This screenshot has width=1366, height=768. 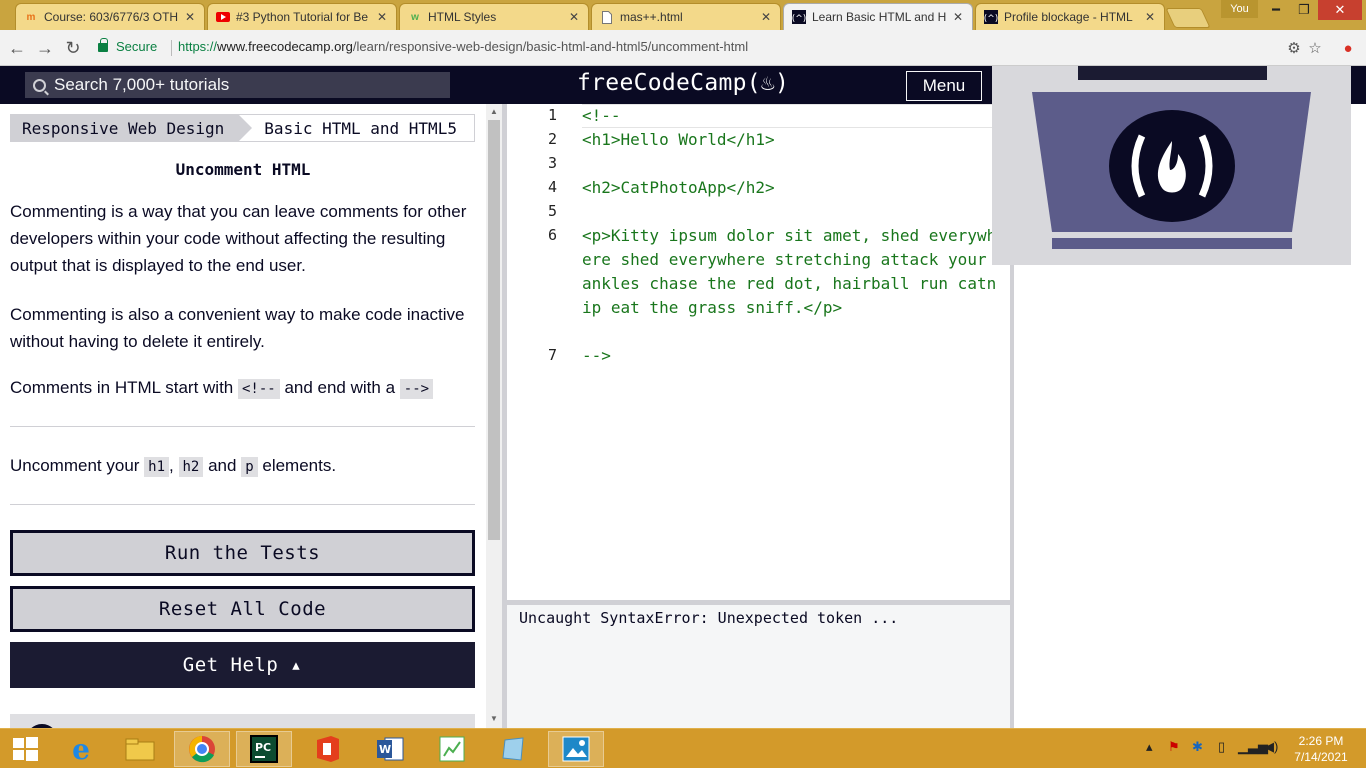 What do you see at coordinates (1149, 747) in the screenshot?
I see `show-hidden-icons: ▴` at bounding box center [1149, 747].